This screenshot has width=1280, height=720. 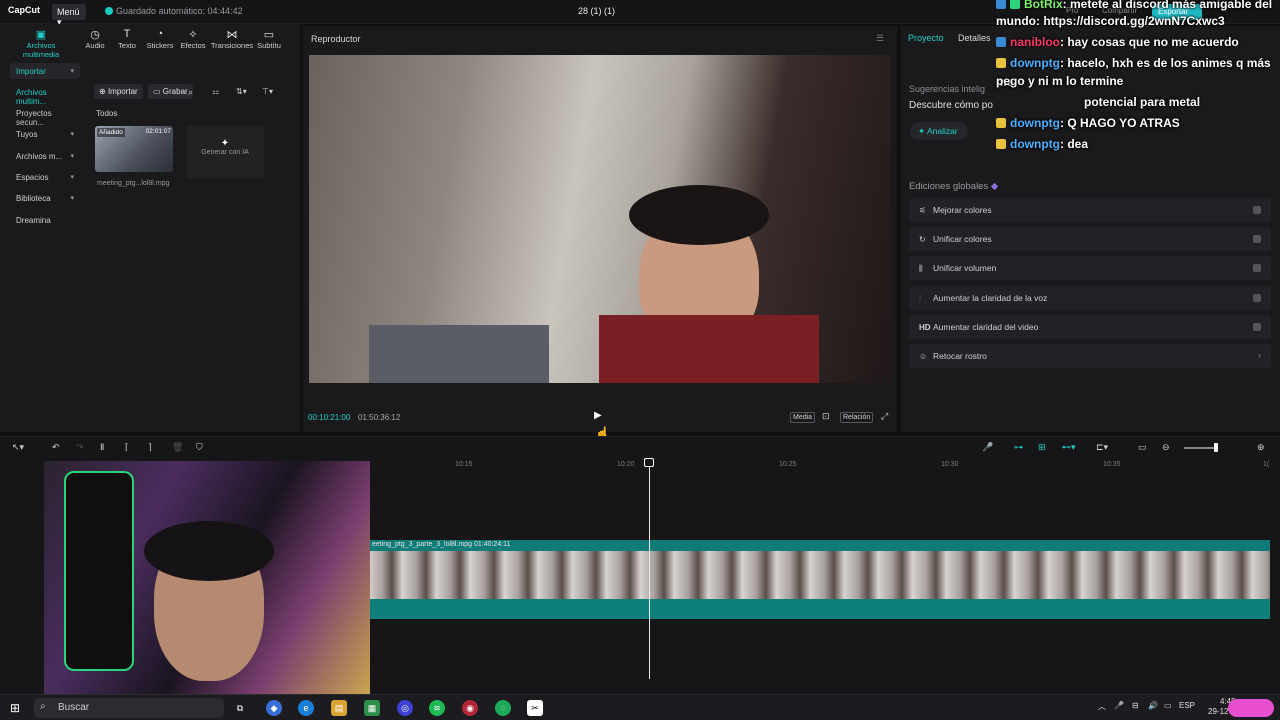 I want to click on shield-icon: ⛉, so click(x=199, y=447).